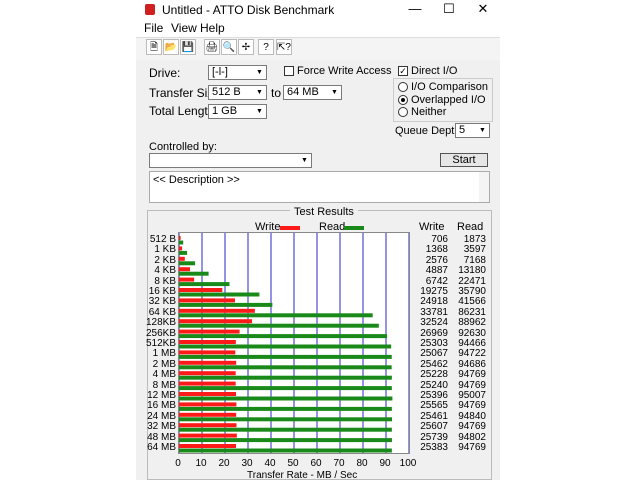  Describe the element at coordinates (472, 437) in the screenshot. I see `read-value: 94802` at that location.